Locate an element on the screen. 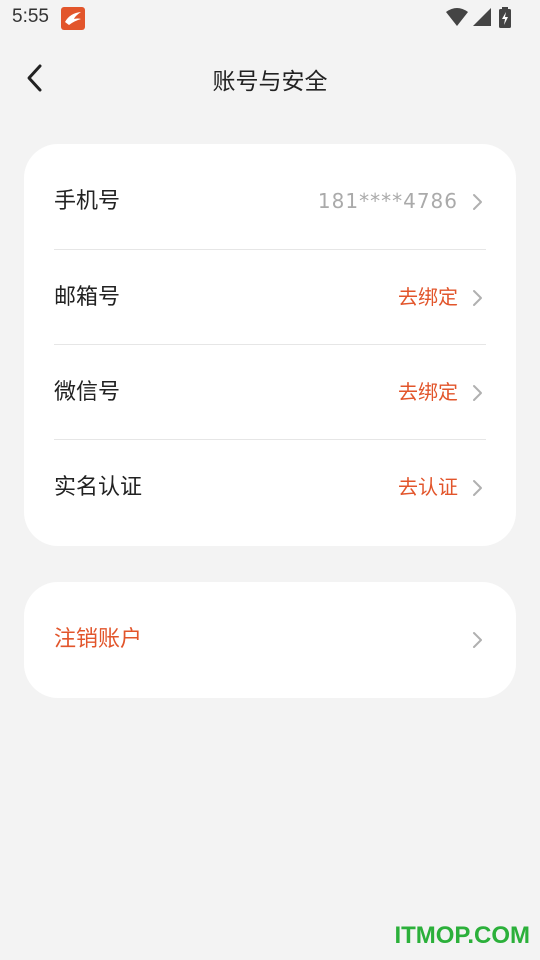  phone-row: 手机号 181****4786 is located at coordinates (270, 201).